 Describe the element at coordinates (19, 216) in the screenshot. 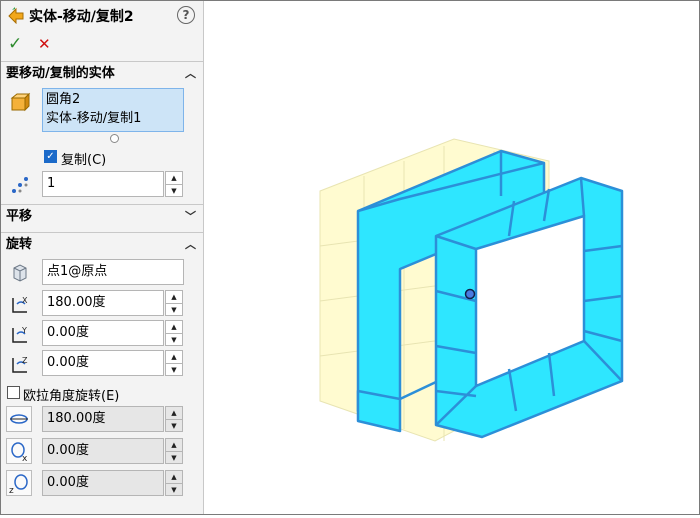

I see `section-title-translate: 平移` at that location.